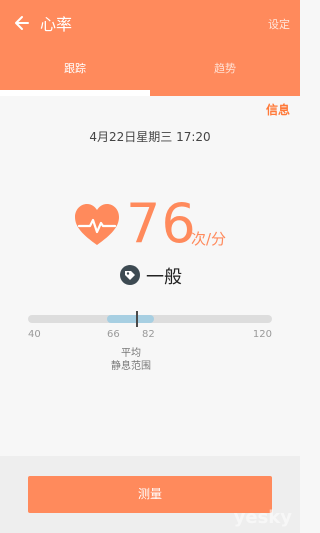 This screenshot has width=320, height=533. I want to click on back-arrow-icon, so click(20, 23).